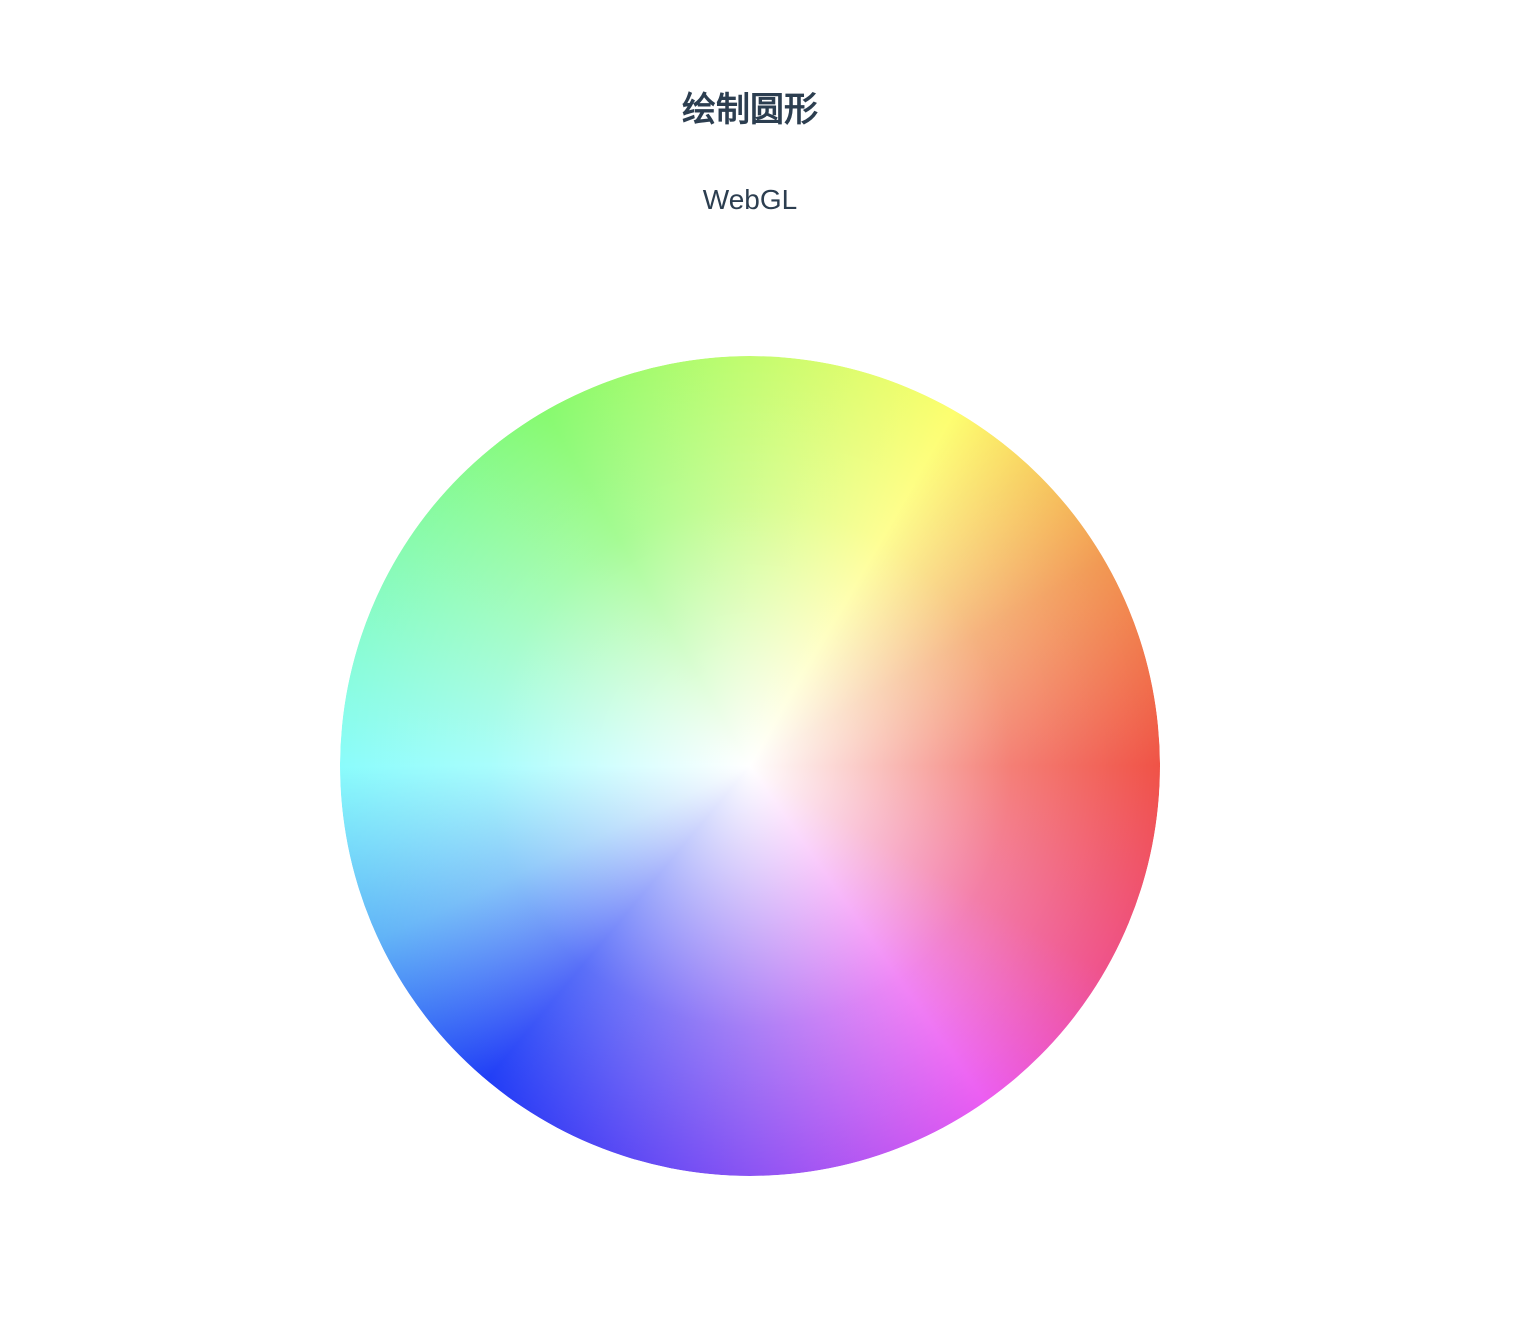 The height and width of the screenshot is (1320, 1520). Describe the element at coordinates (750, 110) in the screenshot. I see `page-title: 绘制圆形` at that location.